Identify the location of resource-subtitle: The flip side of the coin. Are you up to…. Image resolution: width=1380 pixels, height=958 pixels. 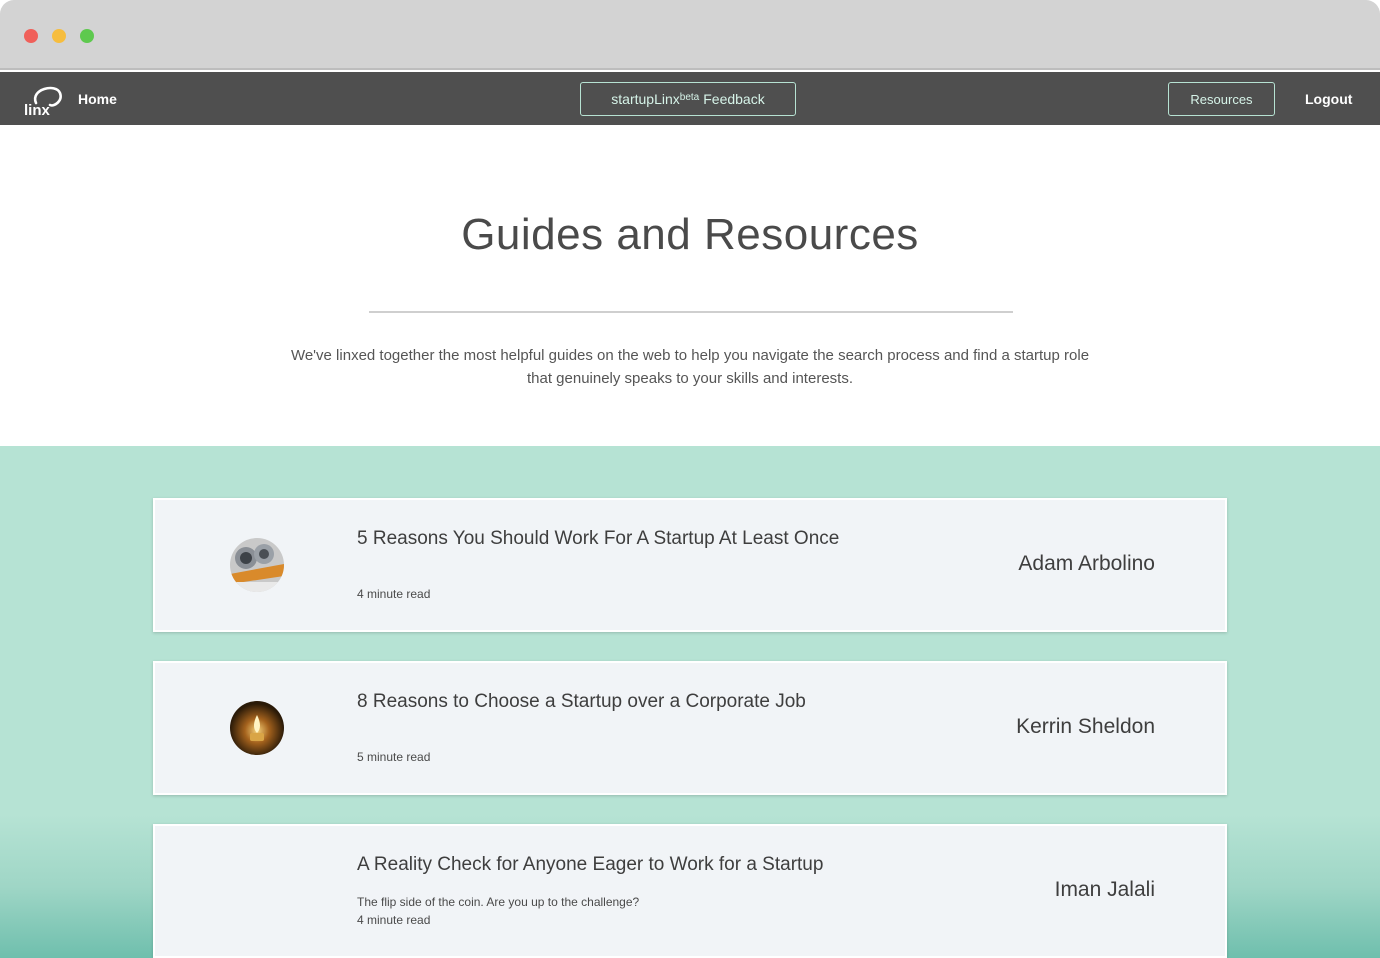
(498, 902).